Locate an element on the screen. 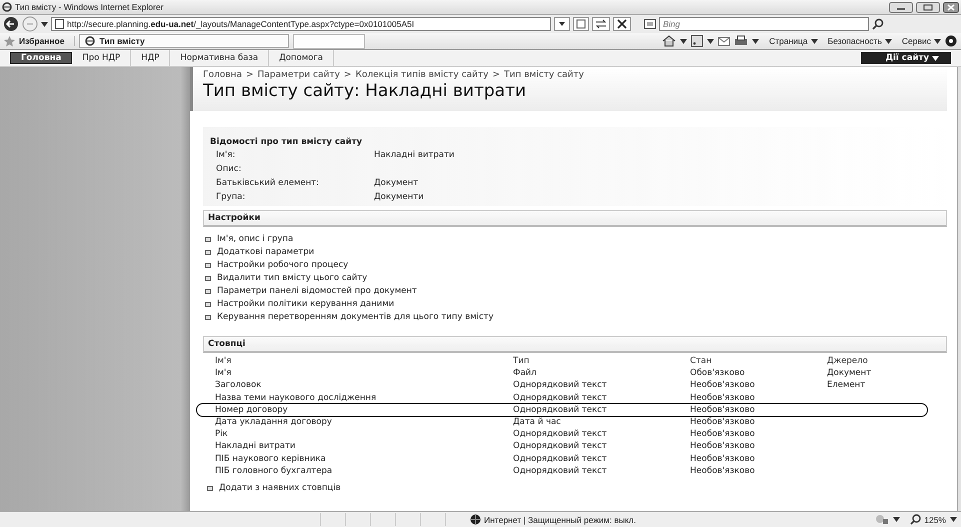 The image size is (961, 527). printer-icon is located at coordinates (741, 41).